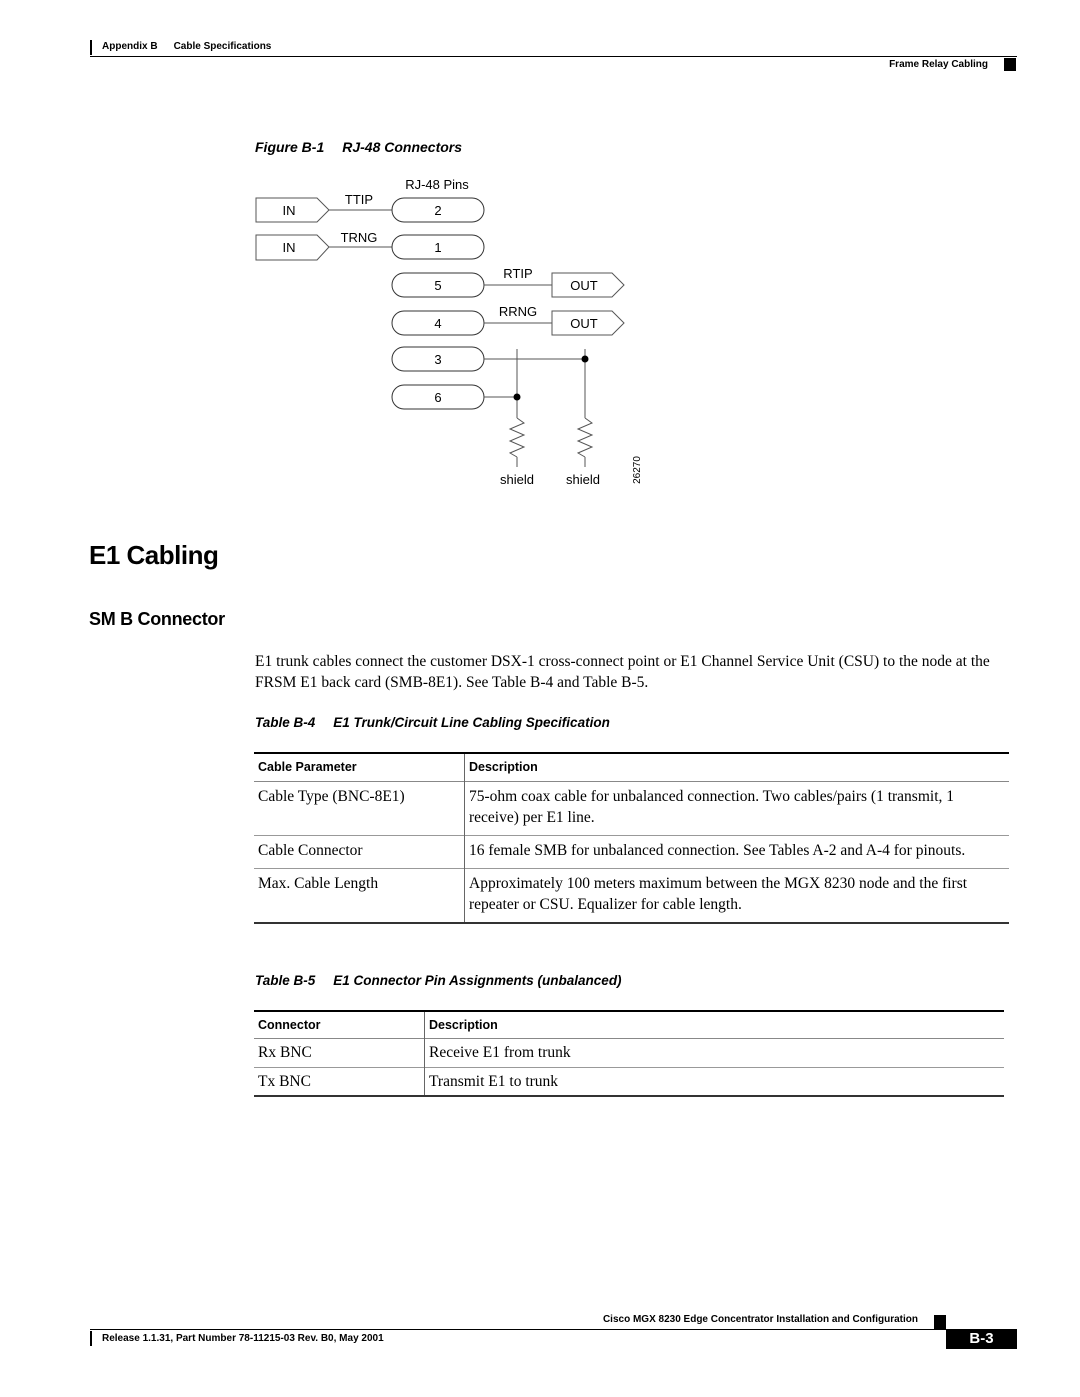 The height and width of the screenshot is (1397, 1080). I want to click on pin-number: 6, so click(437, 397).